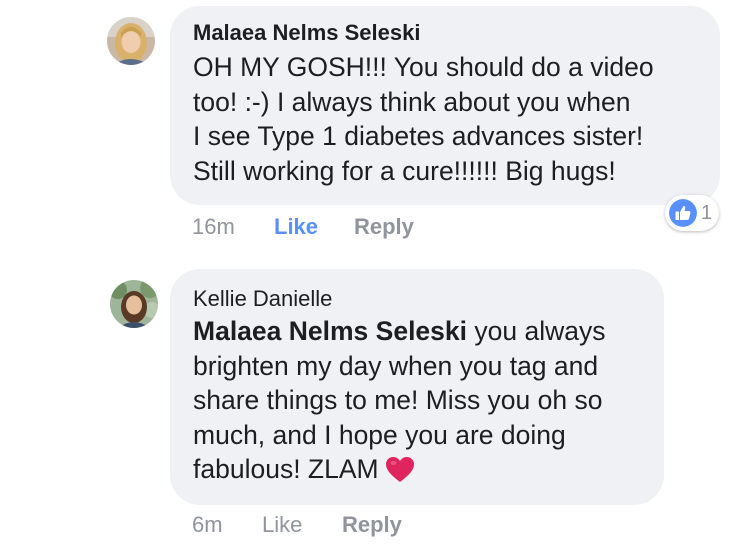 The height and width of the screenshot is (546, 750). I want to click on reaction-summary: 1, so click(692, 213).